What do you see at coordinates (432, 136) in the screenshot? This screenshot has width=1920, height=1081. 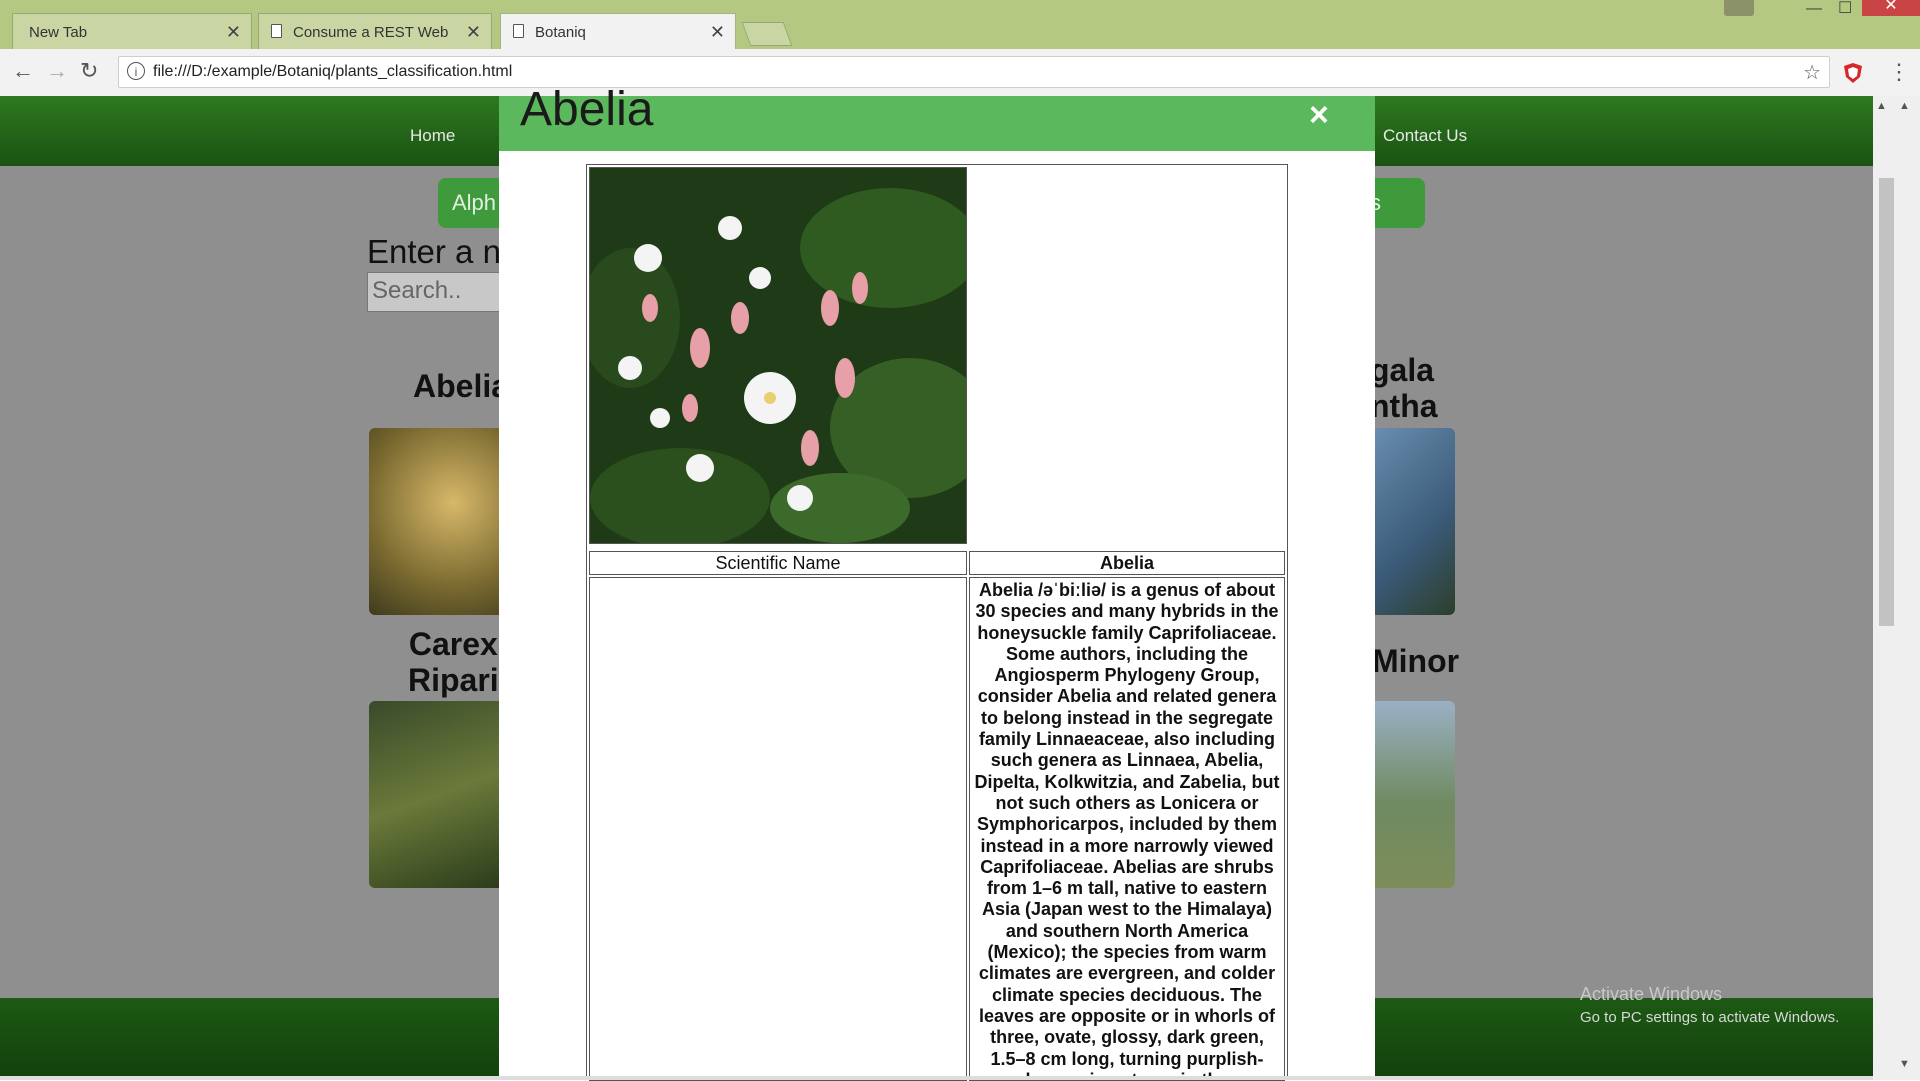 I see `nav-home-link: Home` at bounding box center [432, 136].